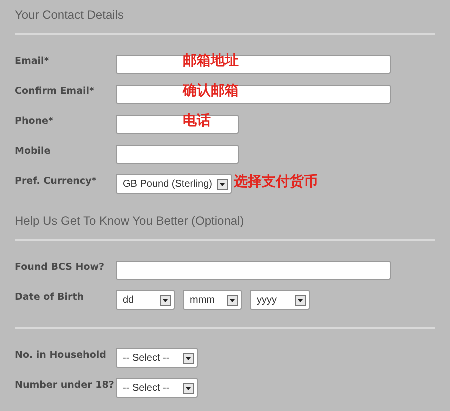  Describe the element at coordinates (55, 91) in the screenshot. I see `field-label: Confirm Email*` at that location.